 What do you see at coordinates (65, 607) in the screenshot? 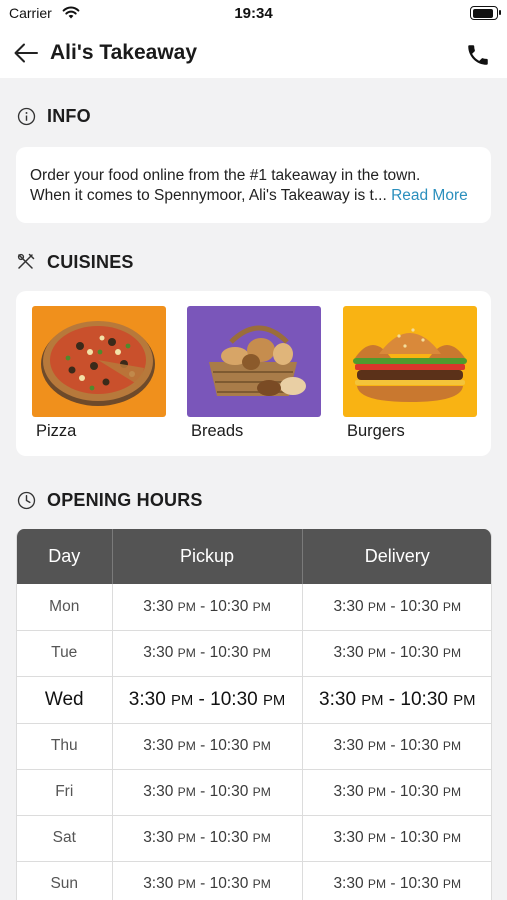
I see `day-cell: Mon` at bounding box center [65, 607].